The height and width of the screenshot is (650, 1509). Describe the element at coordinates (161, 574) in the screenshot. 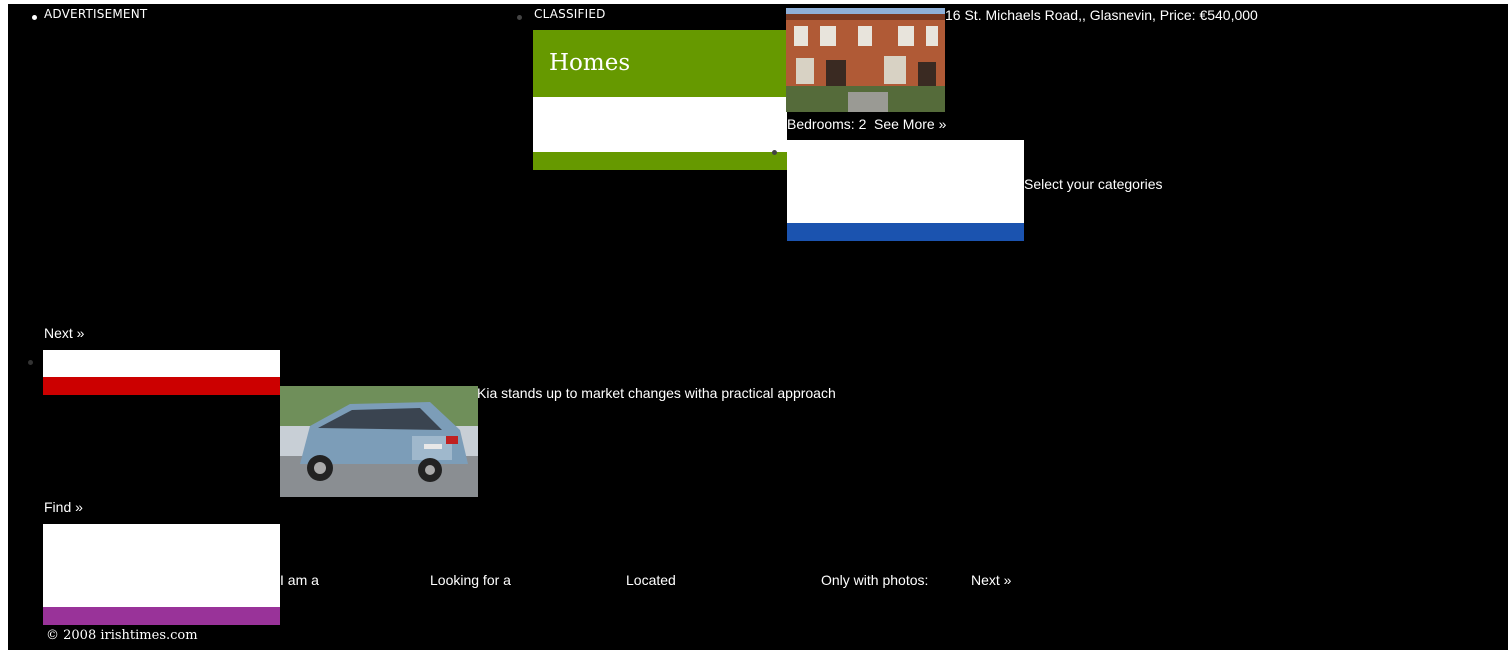

I see `search-section-logo` at that location.